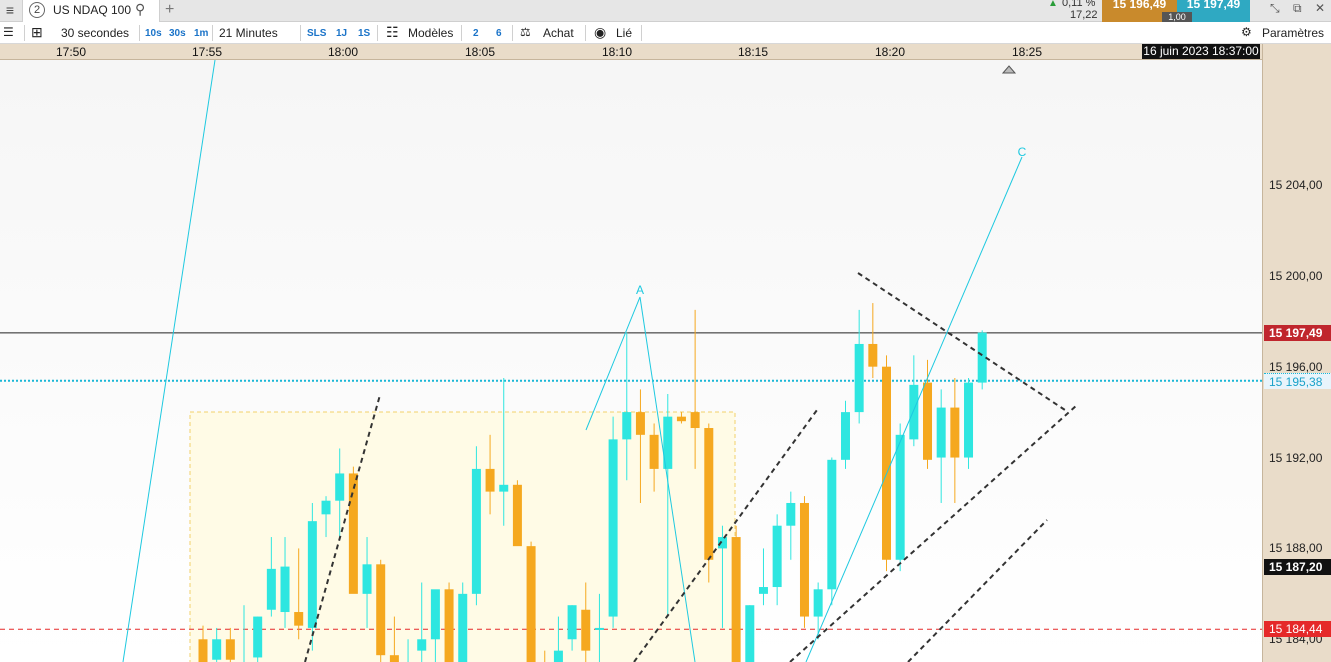 This screenshot has width=1331, height=662. I want to click on wave-label-a: A, so click(640, 290).